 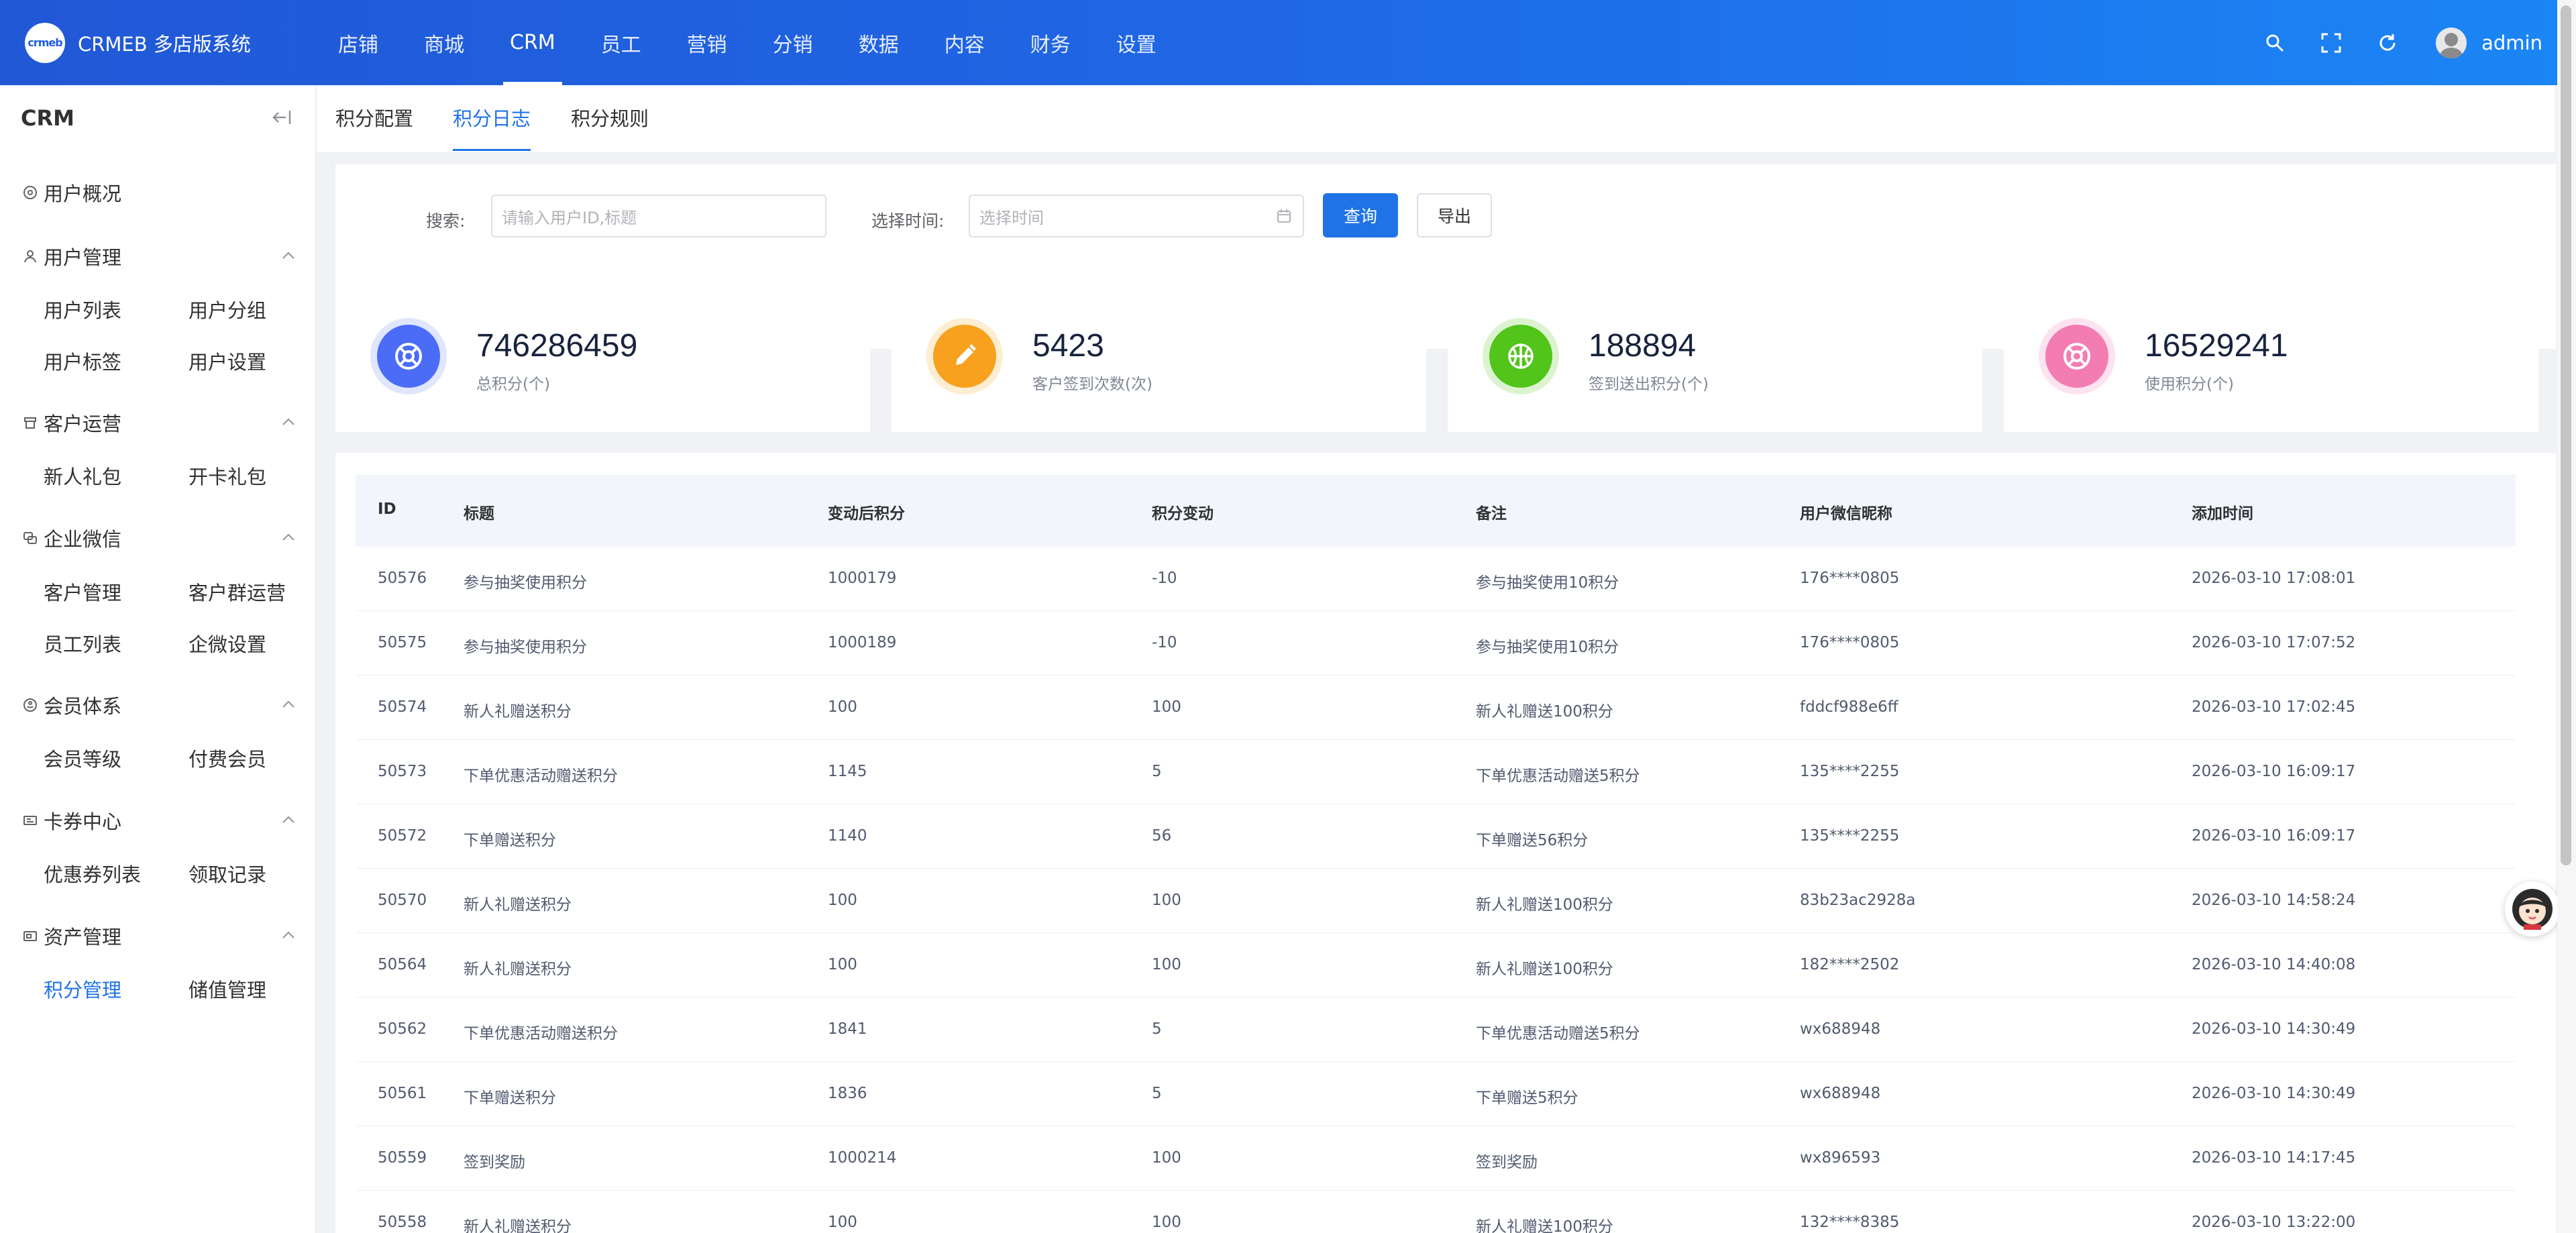 What do you see at coordinates (492, 127) in the screenshot?
I see `tab-points-log: 积分日志` at bounding box center [492, 127].